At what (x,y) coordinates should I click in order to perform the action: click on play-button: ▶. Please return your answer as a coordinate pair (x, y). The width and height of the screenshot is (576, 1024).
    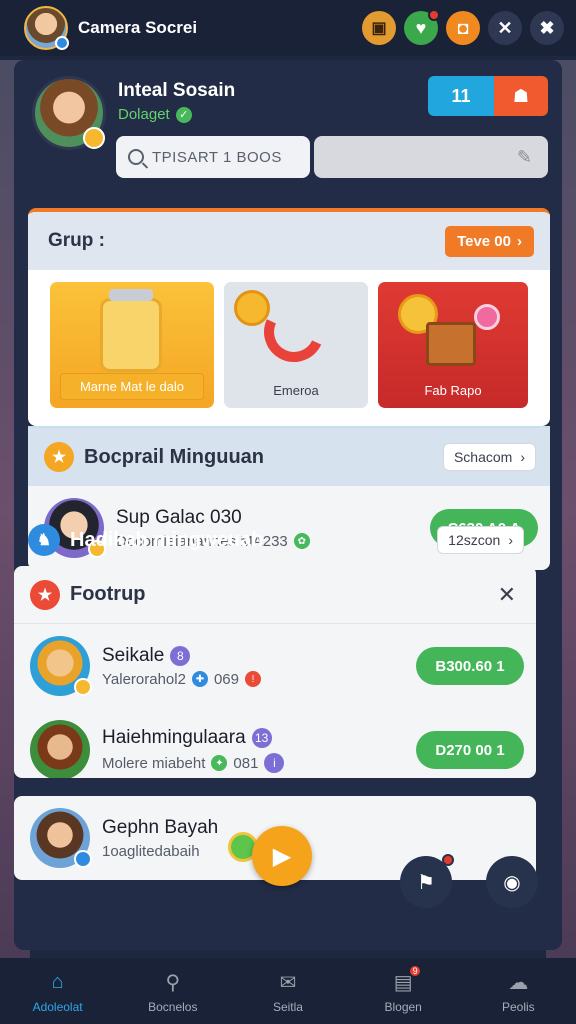
    Looking at the image, I should click on (282, 856).